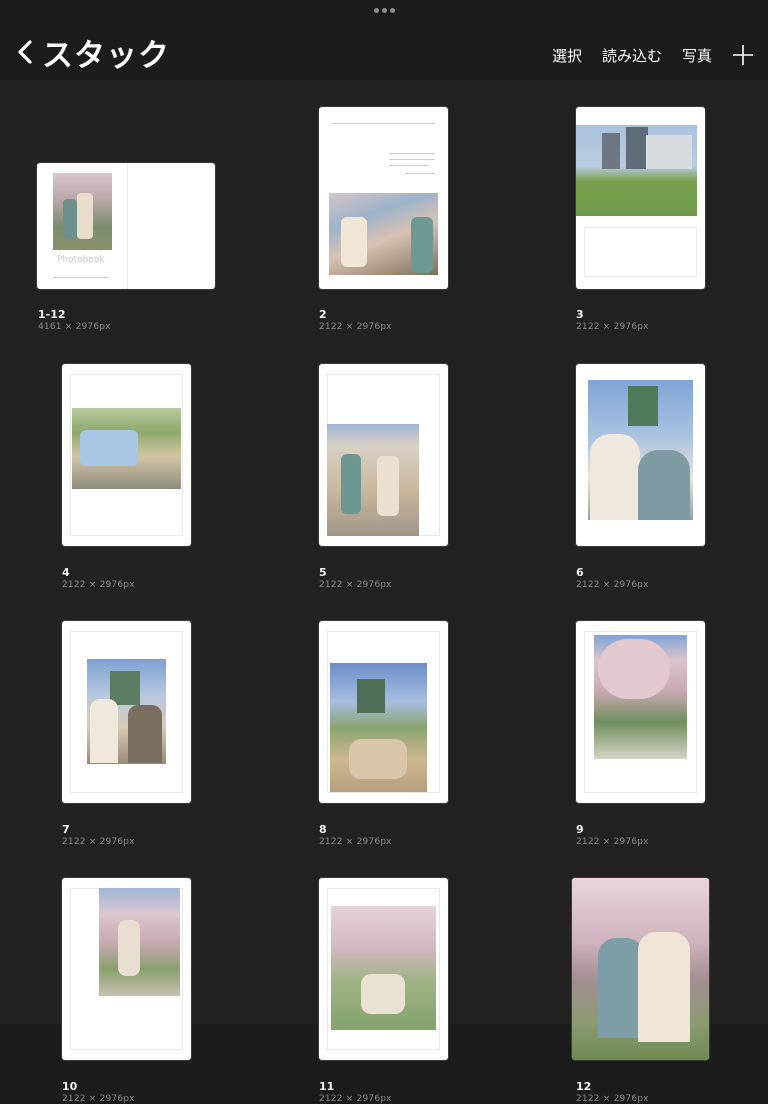  Describe the element at coordinates (106, 55) in the screenshot. I see `page-title: スタック` at that location.